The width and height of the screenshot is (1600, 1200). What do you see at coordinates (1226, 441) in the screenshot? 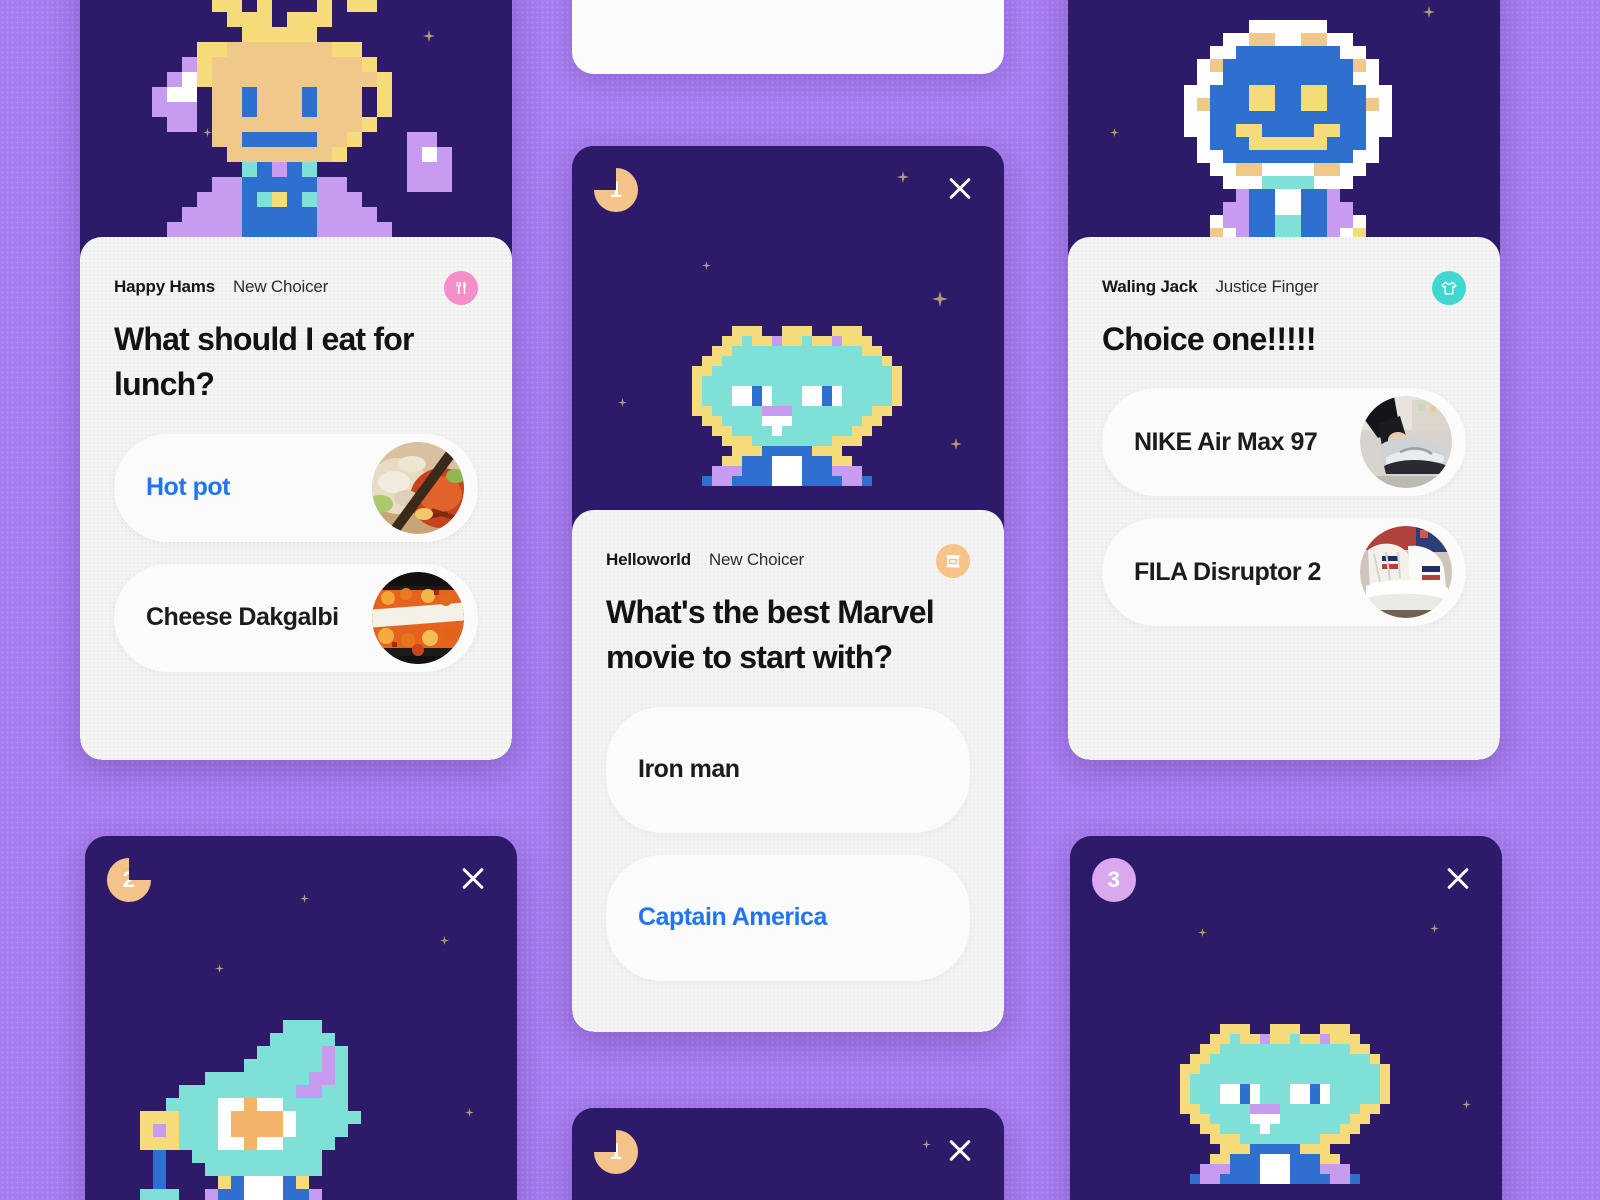
I see `poll-option-label: NIKE Air Max 97` at bounding box center [1226, 441].